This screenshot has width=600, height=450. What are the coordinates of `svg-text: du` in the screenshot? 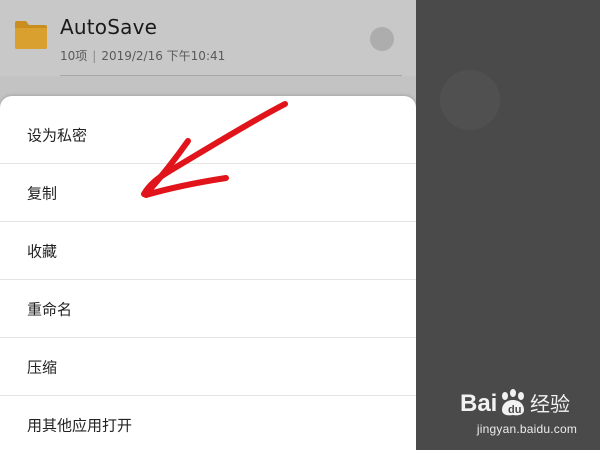 It's located at (514, 410).